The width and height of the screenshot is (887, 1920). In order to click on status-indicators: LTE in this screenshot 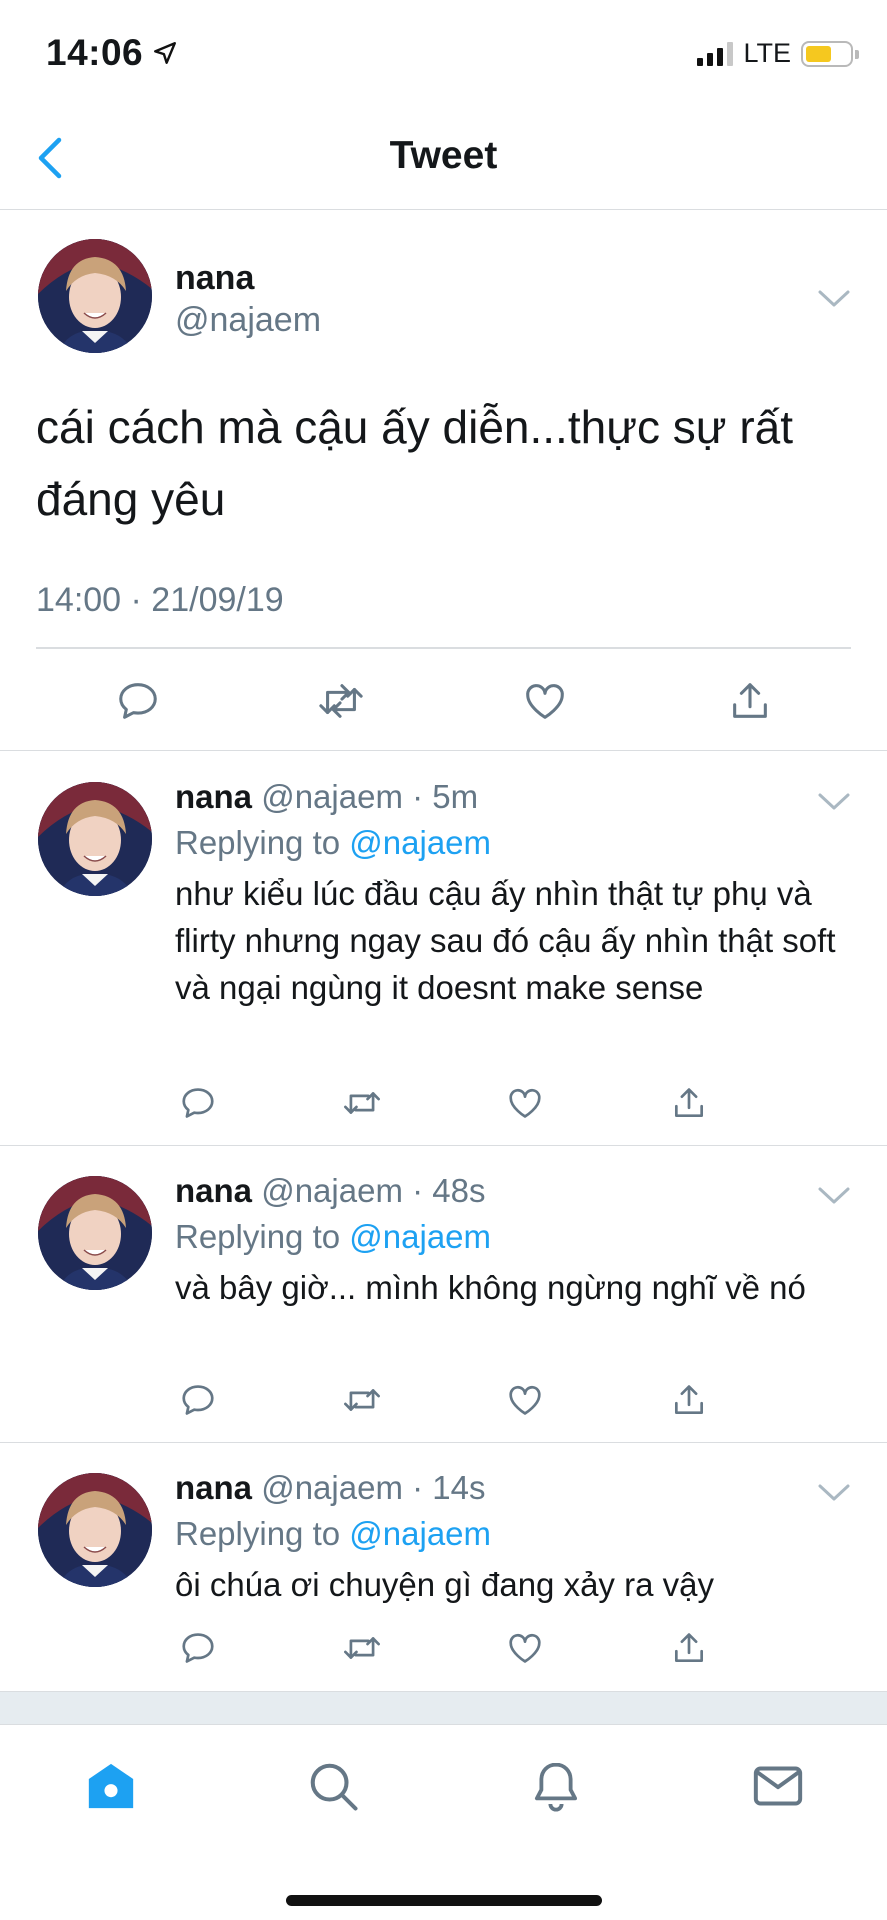, I will do `click(778, 53)`.